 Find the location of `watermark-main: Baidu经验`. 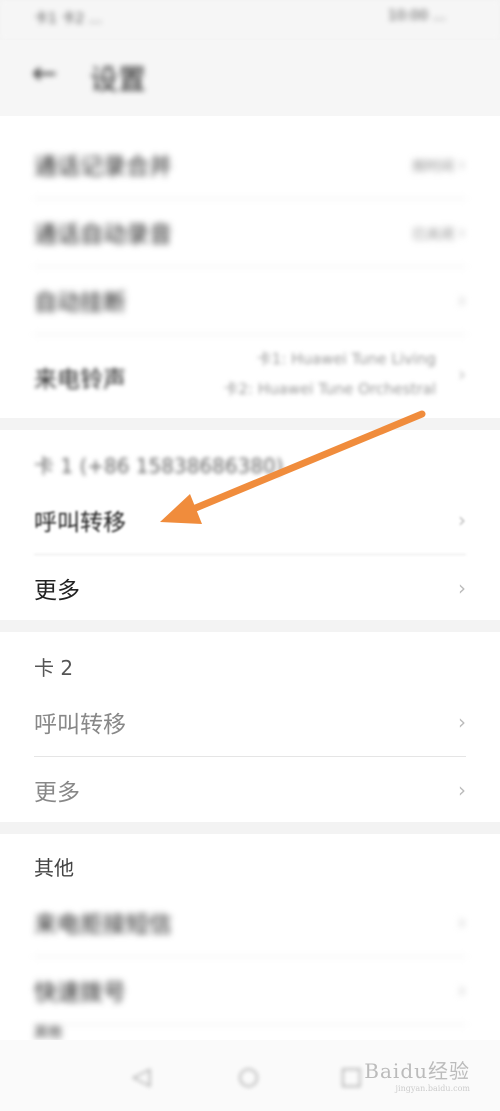

watermark-main: Baidu经验 is located at coordinates (417, 1071).